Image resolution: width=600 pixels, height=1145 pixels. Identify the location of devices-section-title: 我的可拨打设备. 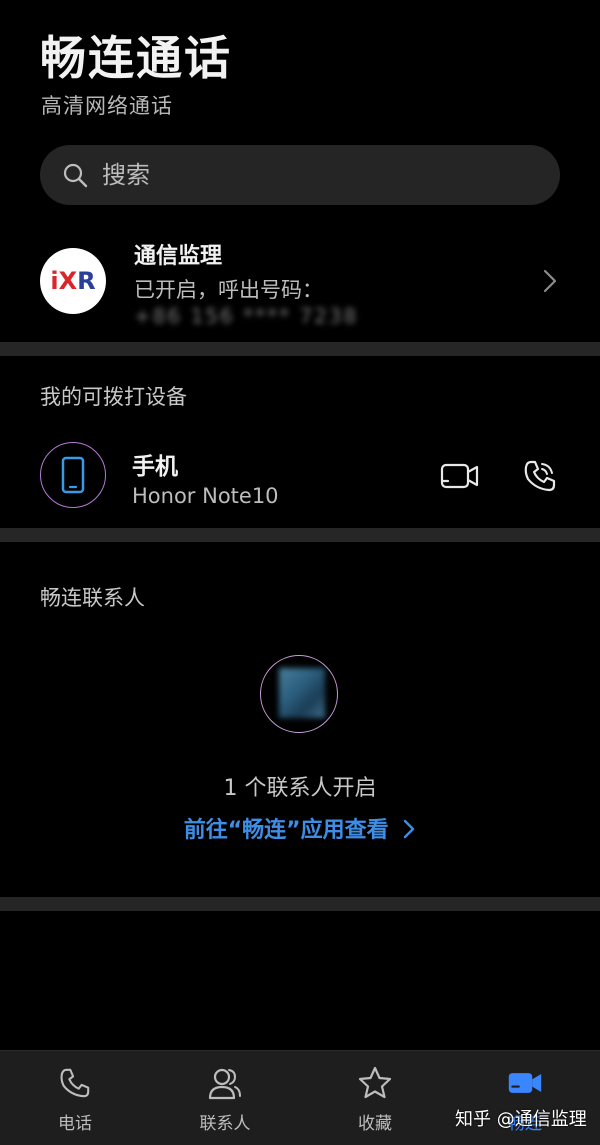
(113, 397).